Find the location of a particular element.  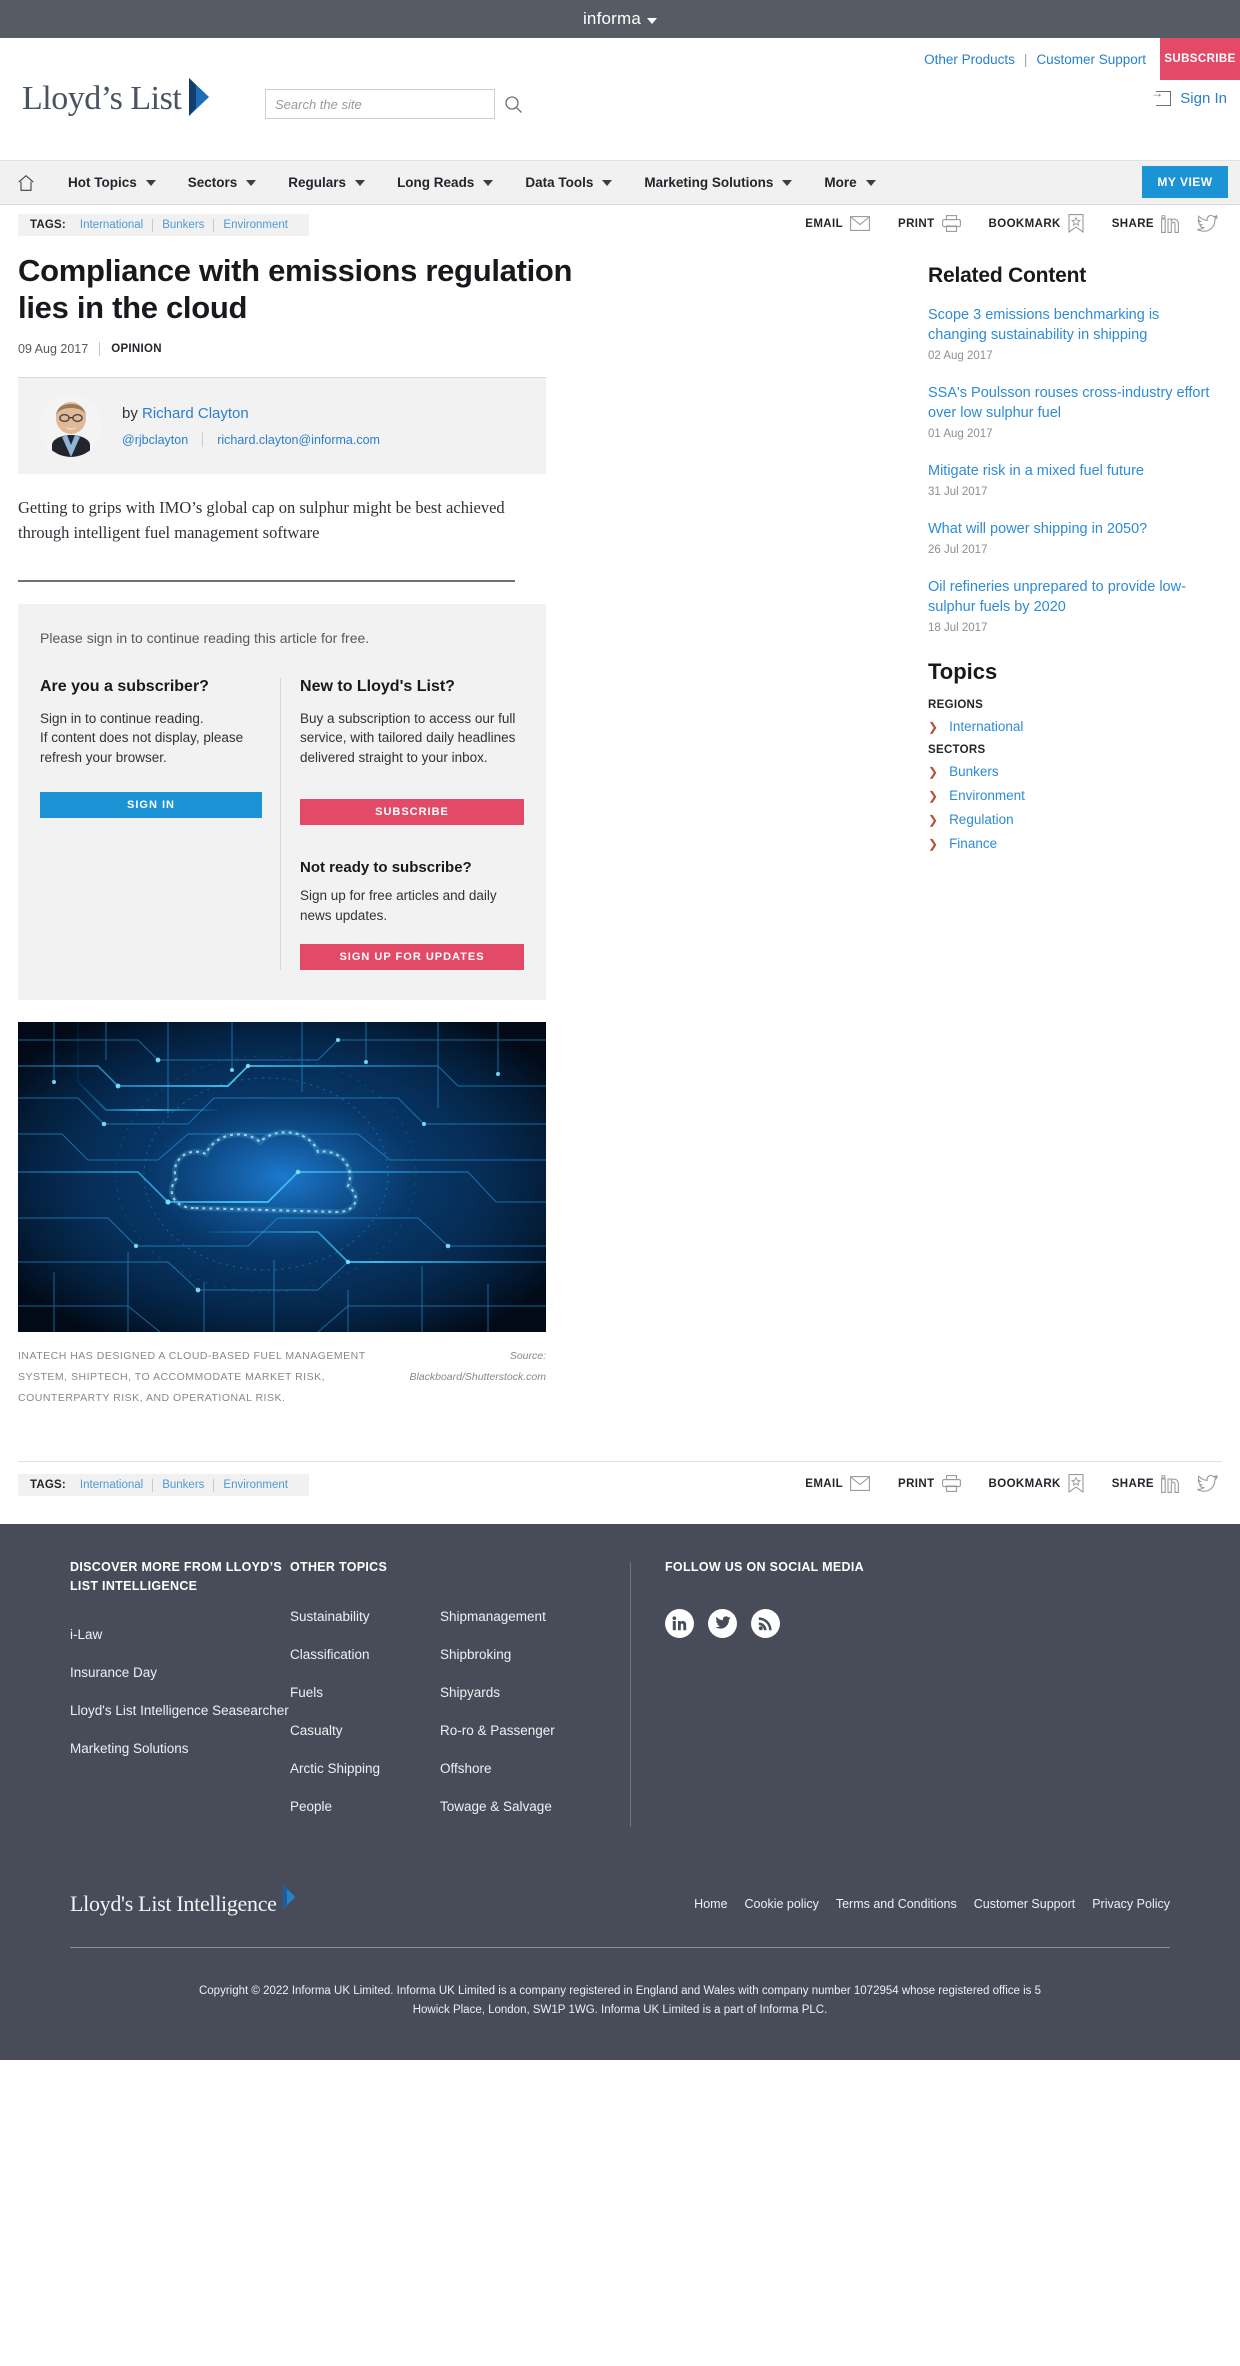

footer-link-marketing-solutions: Marketing Solutions is located at coordinates (180, 1748).